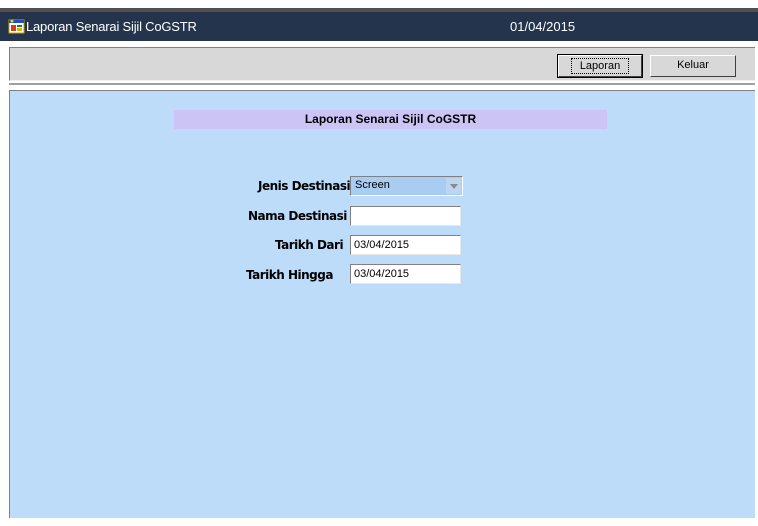 Image resolution: width=758 pixels, height=526 pixels. What do you see at coordinates (390, 119) in the screenshot?
I see `form-heading: Laporan Senarai Sijil CoGSTR` at bounding box center [390, 119].